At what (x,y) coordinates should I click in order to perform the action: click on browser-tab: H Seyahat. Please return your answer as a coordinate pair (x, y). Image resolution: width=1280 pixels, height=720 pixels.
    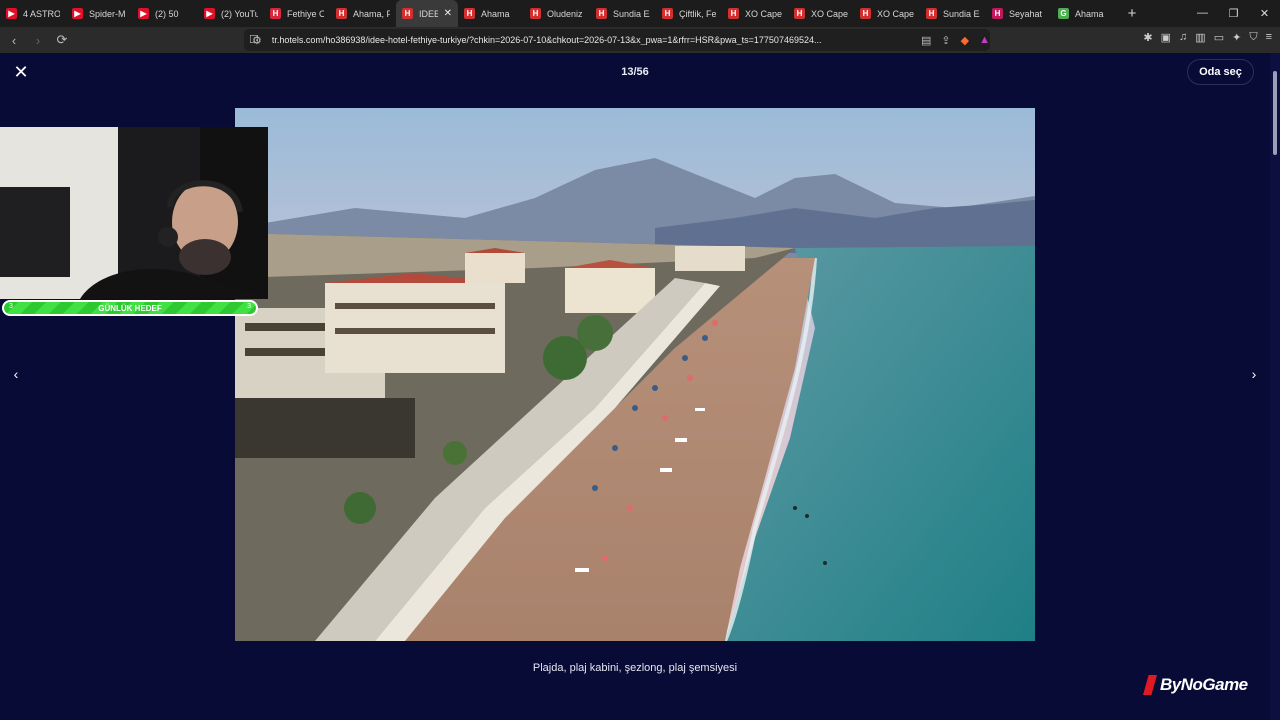
    Looking at the image, I should click on (1019, 13).